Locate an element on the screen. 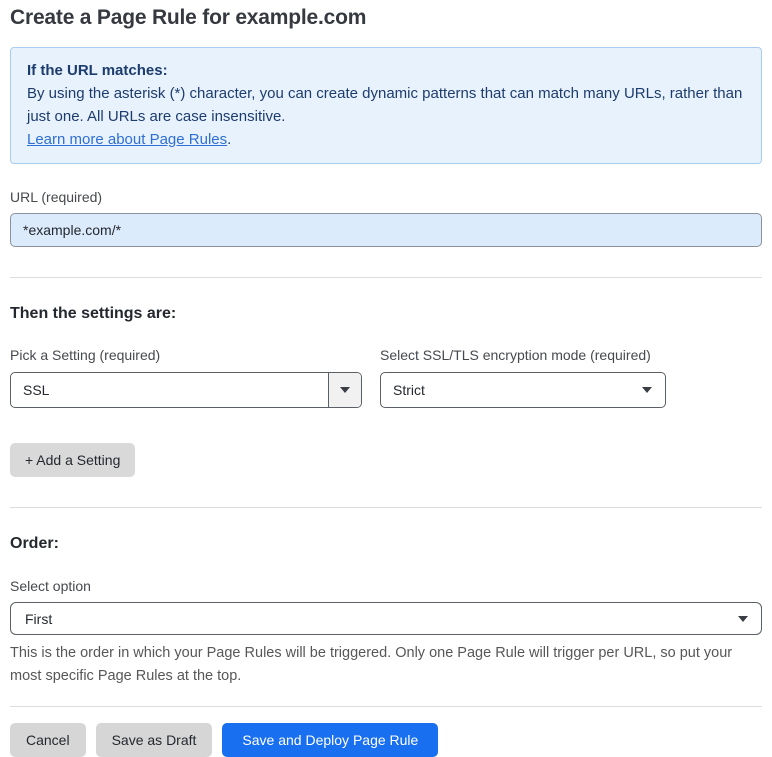 The height and width of the screenshot is (757, 772). mode-picker-select: Strict is located at coordinates (523, 390).